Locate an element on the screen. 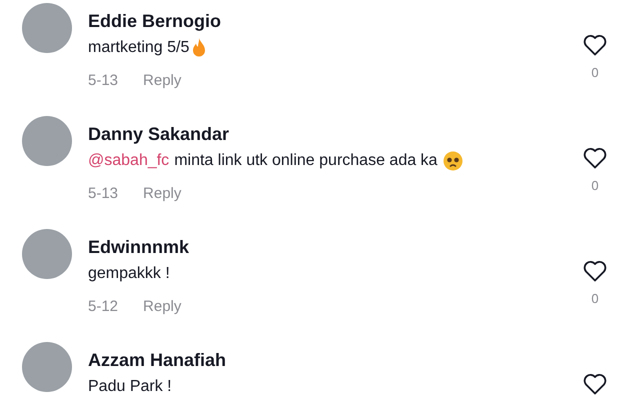  comment-text: minta link utk online purchase ada ka is located at coordinates (306, 161).